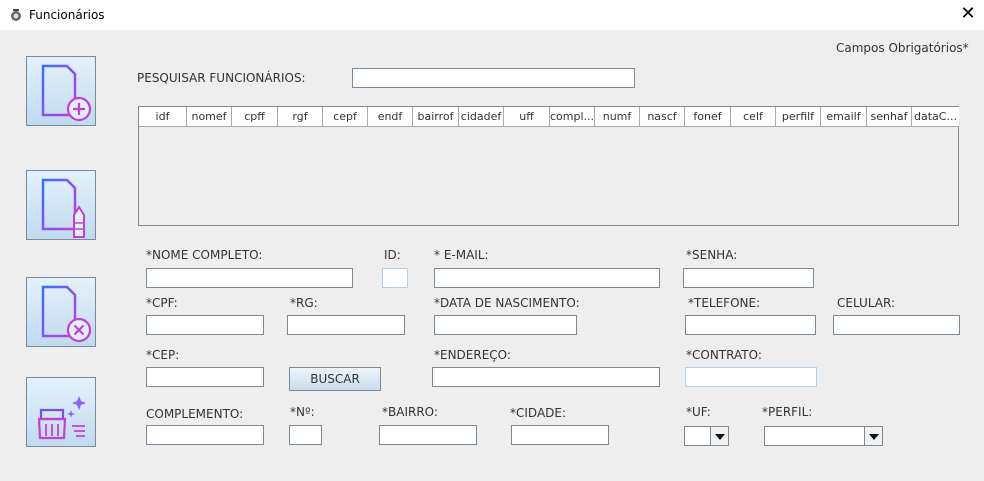  What do you see at coordinates (560, 435) in the screenshot?
I see `cidade-input` at bounding box center [560, 435].